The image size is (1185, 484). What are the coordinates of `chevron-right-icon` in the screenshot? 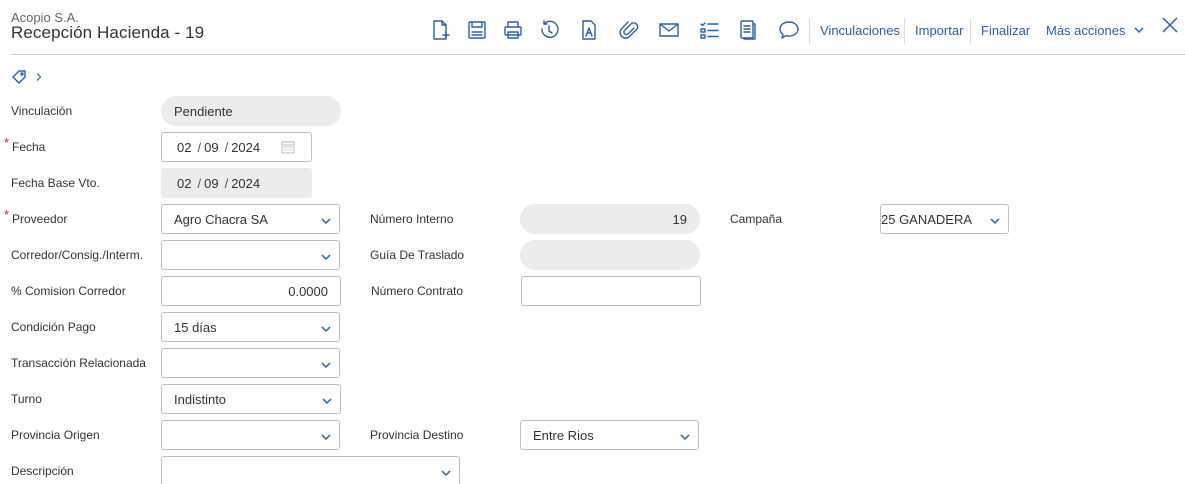 It's located at (39, 79).